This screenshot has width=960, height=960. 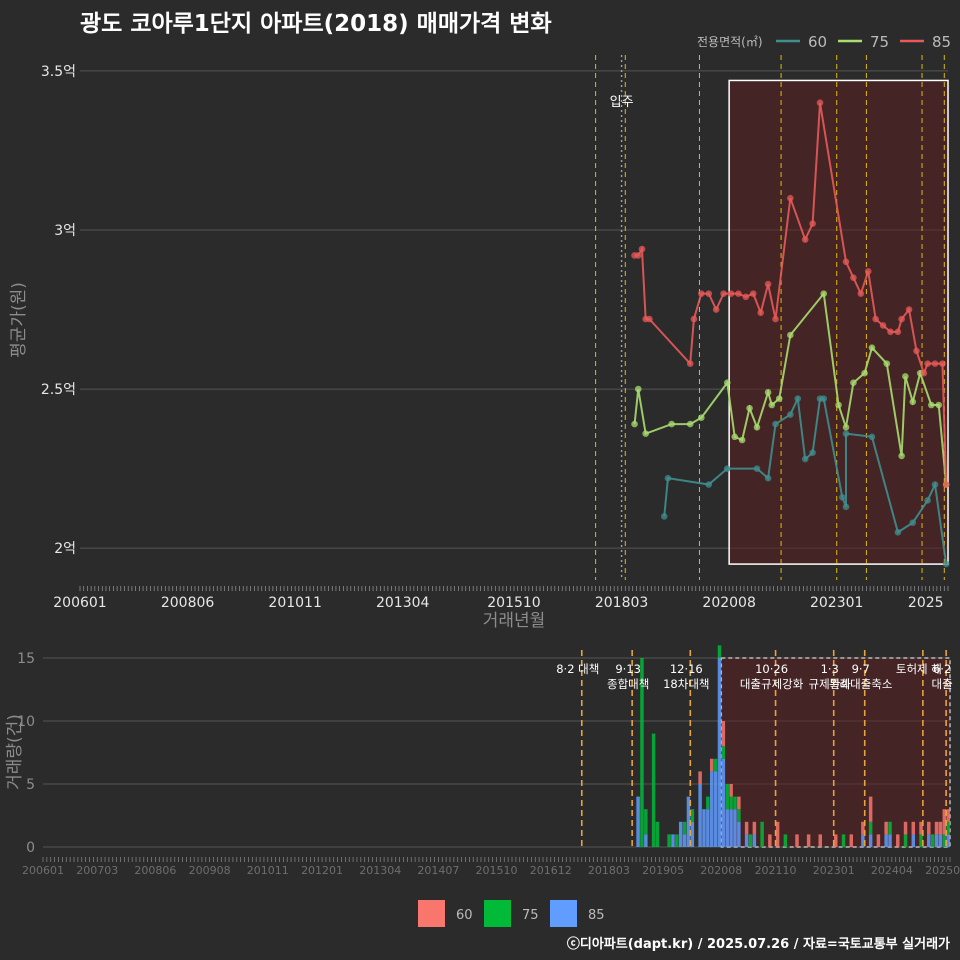 I want to click on x-tick-label: 201905, so click(x=663, y=870).